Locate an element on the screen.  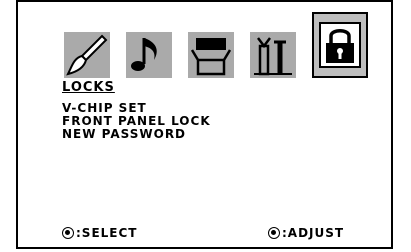
select-hint: :SELECT is located at coordinates (99, 233).